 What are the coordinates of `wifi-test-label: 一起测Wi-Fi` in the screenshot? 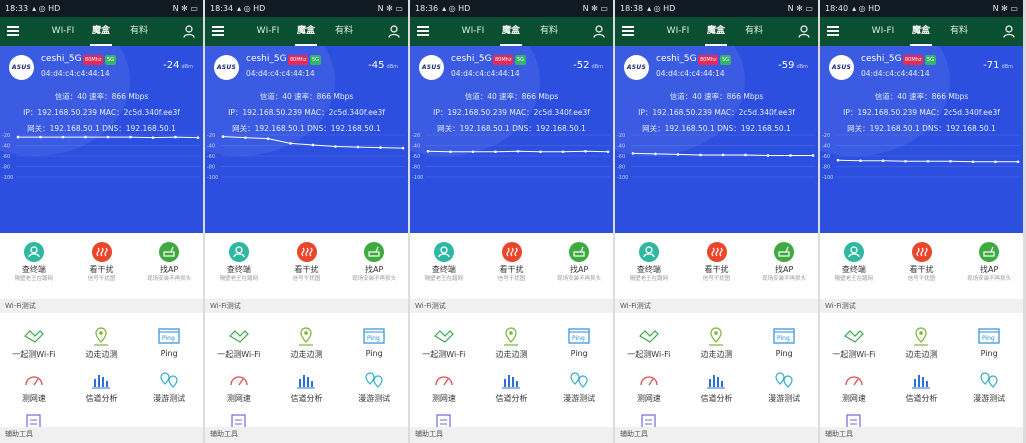 It's located at (649, 354).